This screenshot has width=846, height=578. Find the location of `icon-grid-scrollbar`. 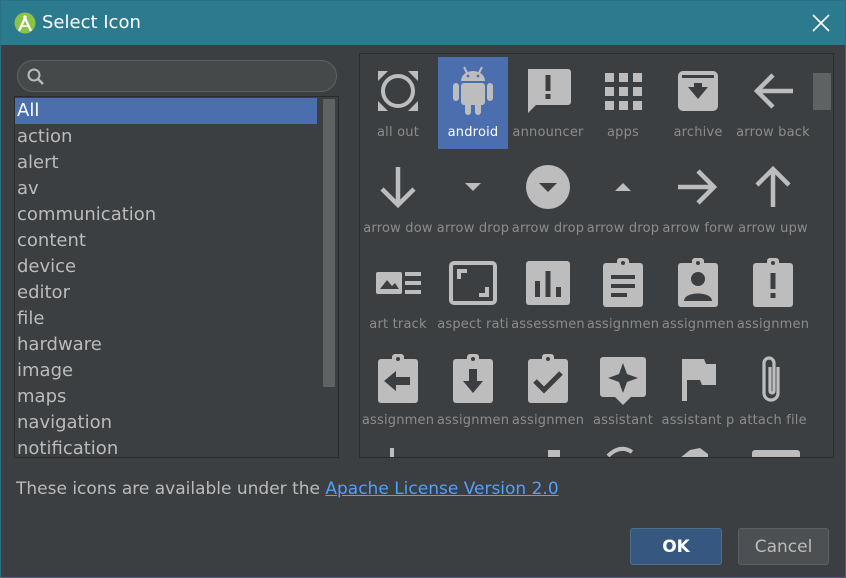

icon-grid-scrollbar is located at coordinates (822, 91).